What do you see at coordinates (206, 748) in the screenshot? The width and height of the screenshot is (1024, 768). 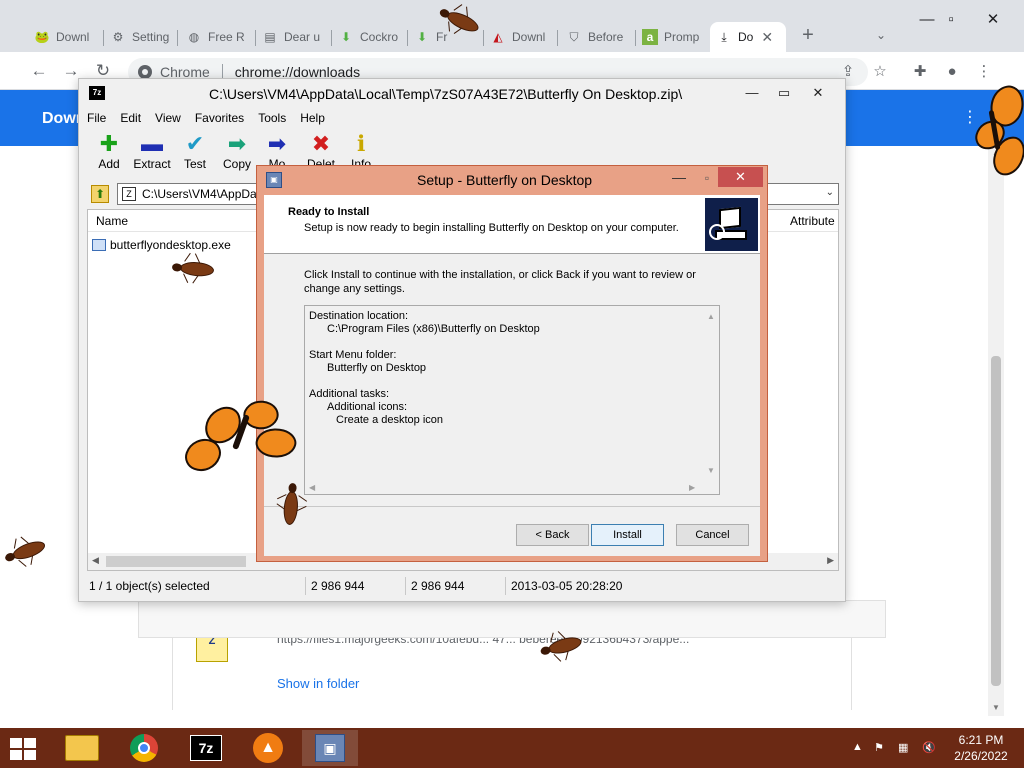 I see `sevenzip-taskbar-icon: 7z` at bounding box center [206, 748].